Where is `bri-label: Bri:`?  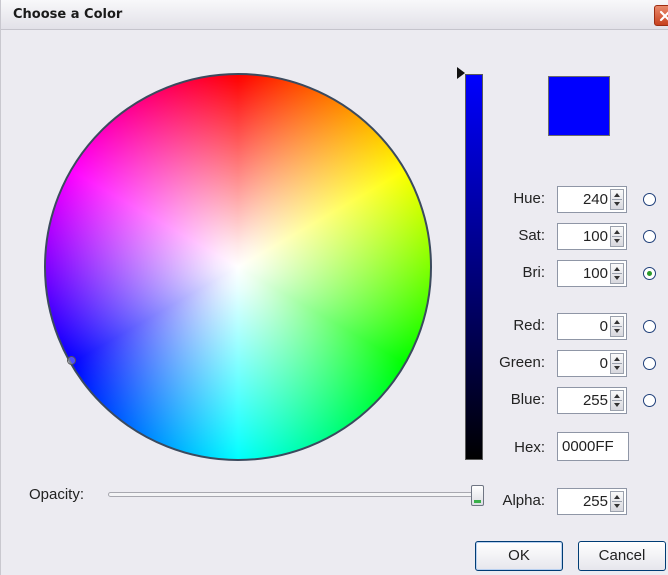 bri-label: Bri: is located at coordinates (534, 272).